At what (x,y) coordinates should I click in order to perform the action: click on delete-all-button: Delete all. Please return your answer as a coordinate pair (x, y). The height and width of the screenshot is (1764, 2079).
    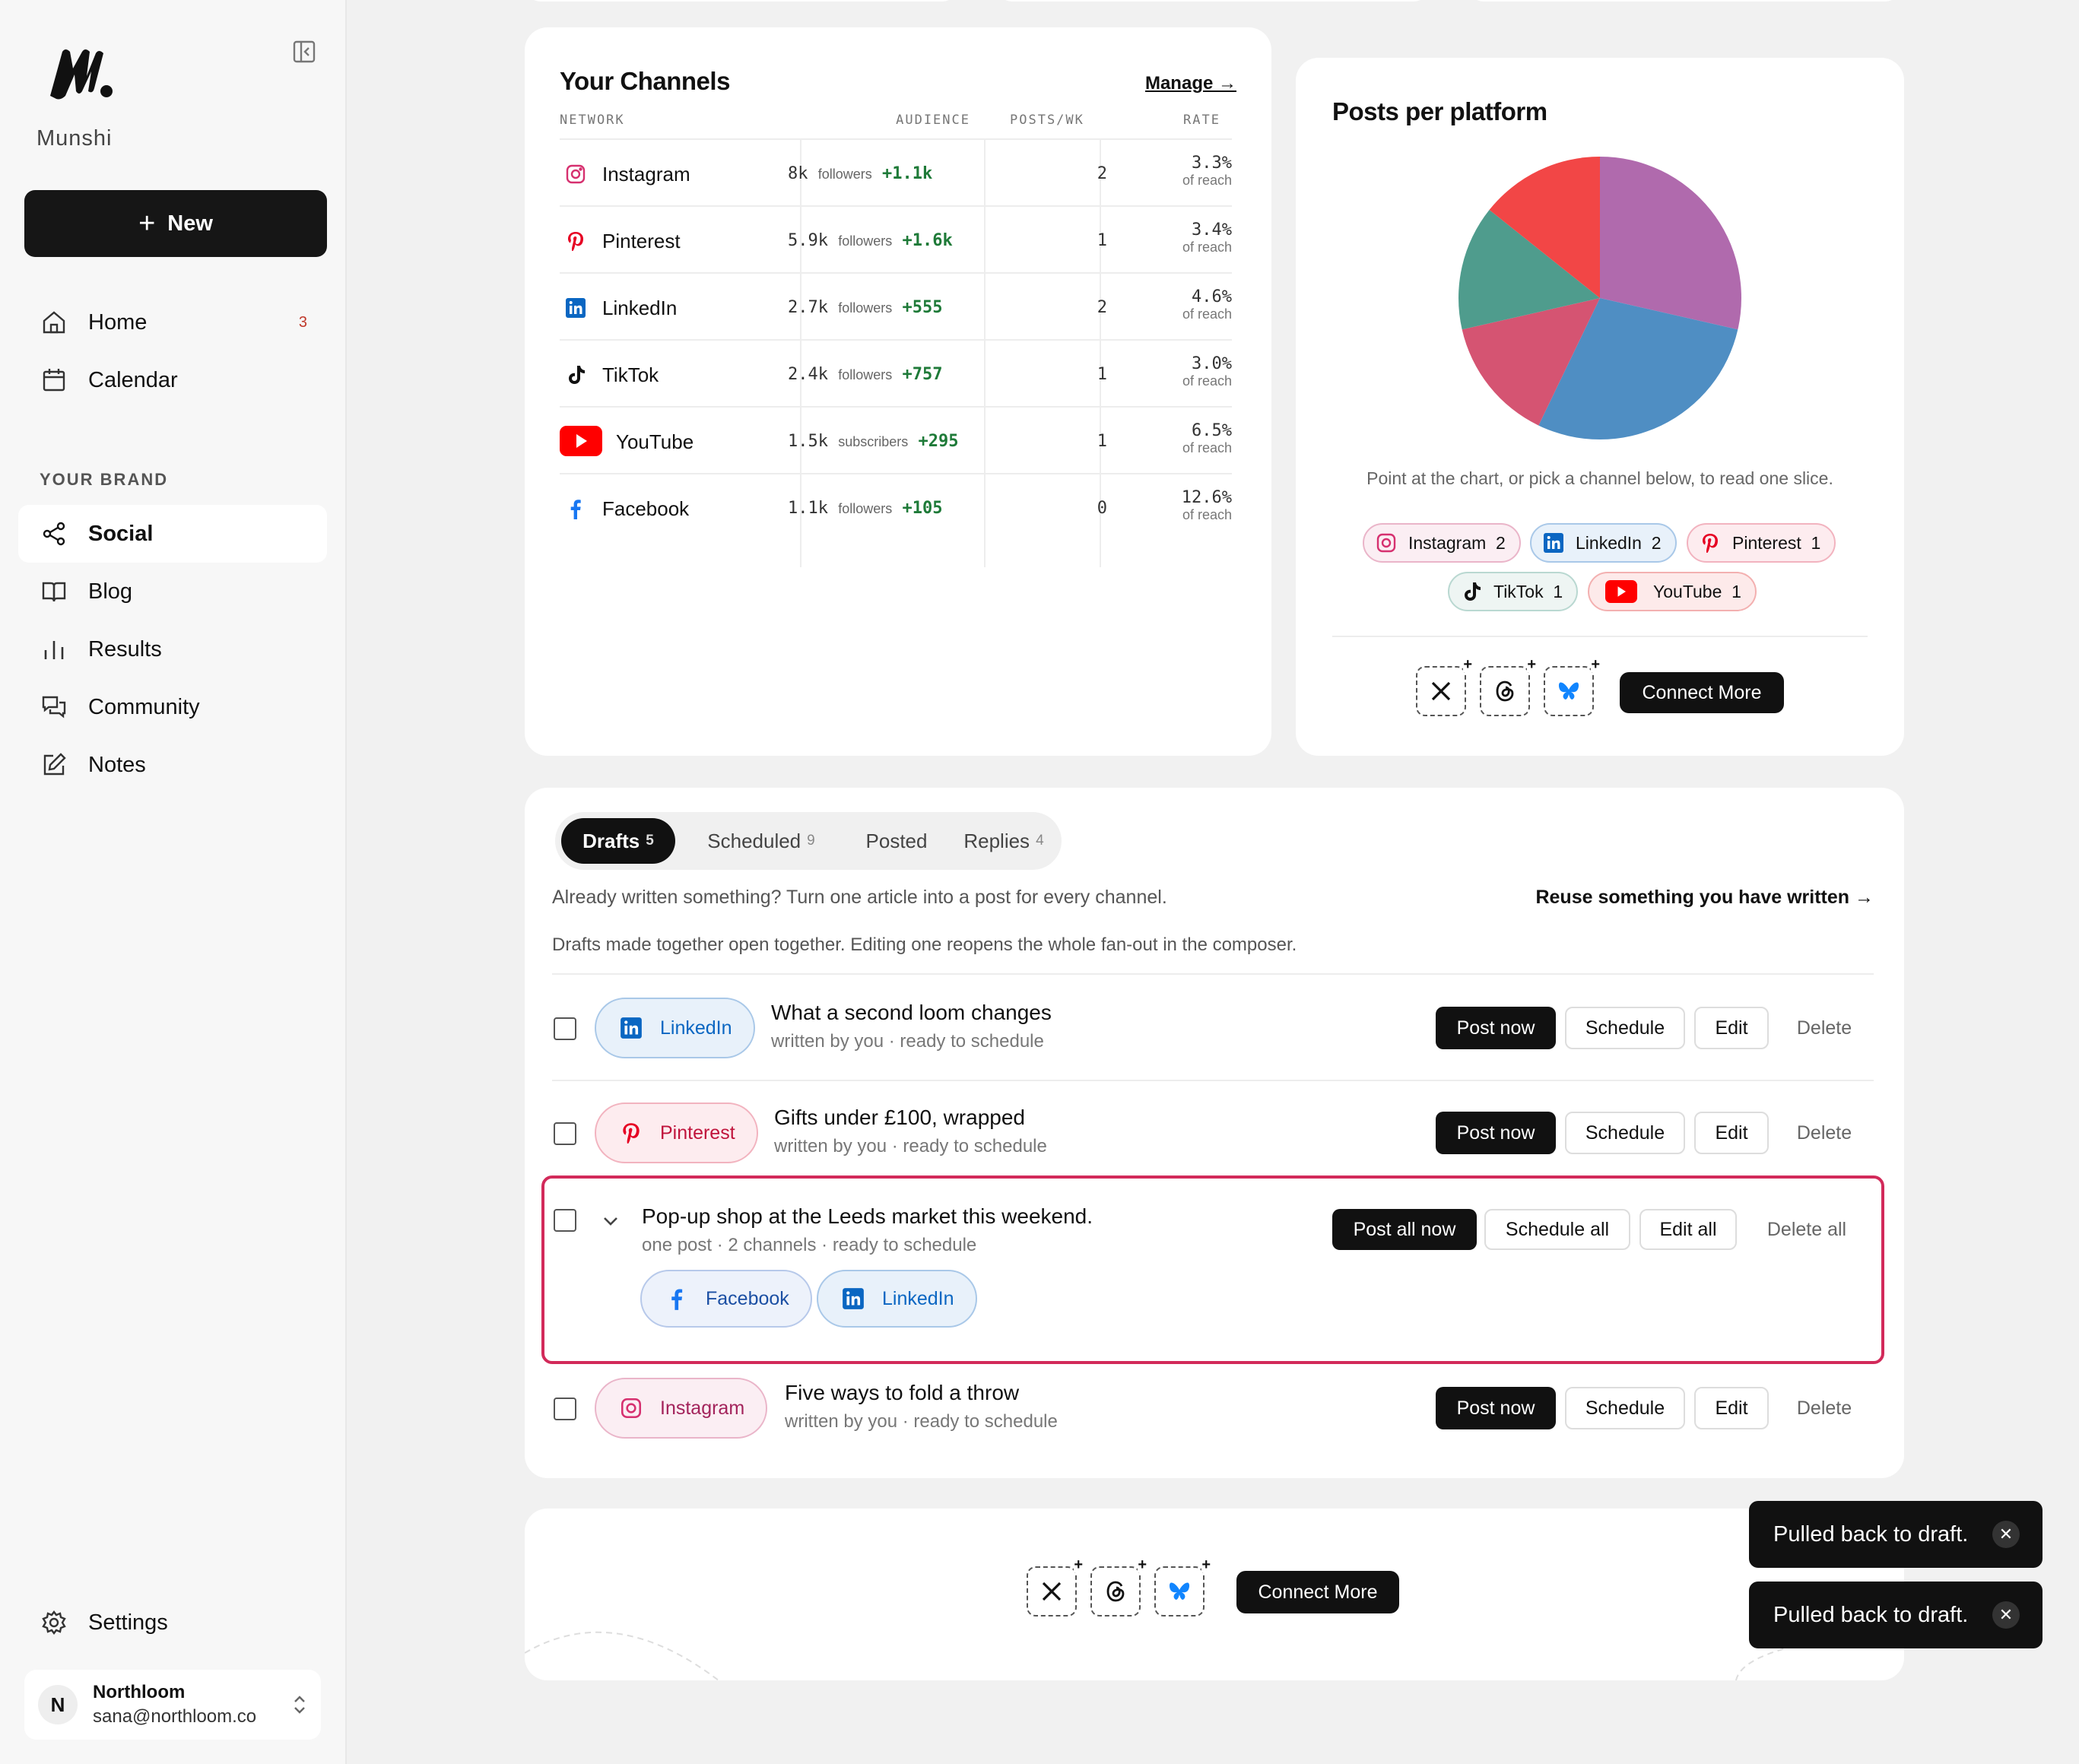
    Looking at the image, I should click on (1807, 1229).